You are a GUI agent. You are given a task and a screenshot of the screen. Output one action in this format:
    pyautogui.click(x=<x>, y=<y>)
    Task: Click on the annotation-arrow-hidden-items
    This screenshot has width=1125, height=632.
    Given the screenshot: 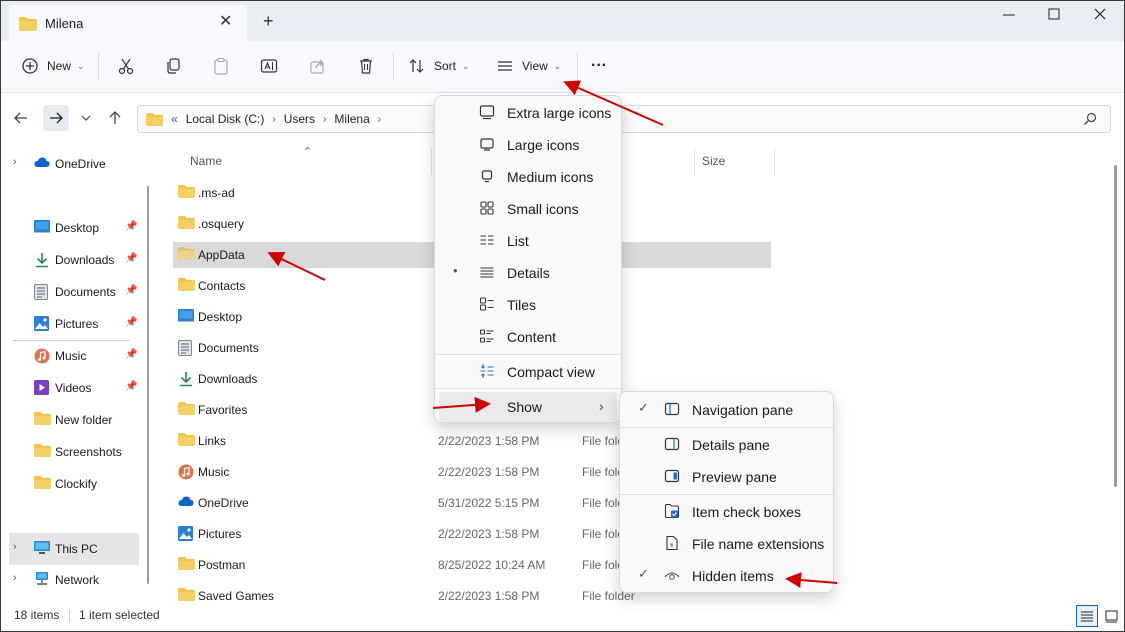 What is the action you would take?
    pyautogui.click(x=811, y=580)
    